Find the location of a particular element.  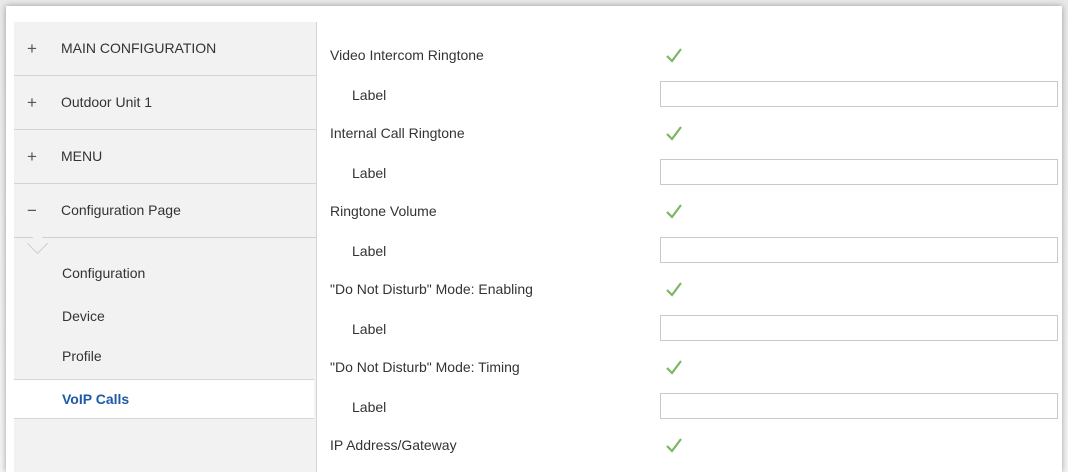

sidebar-section-menu: + MENU is located at coordinates (165, 157).